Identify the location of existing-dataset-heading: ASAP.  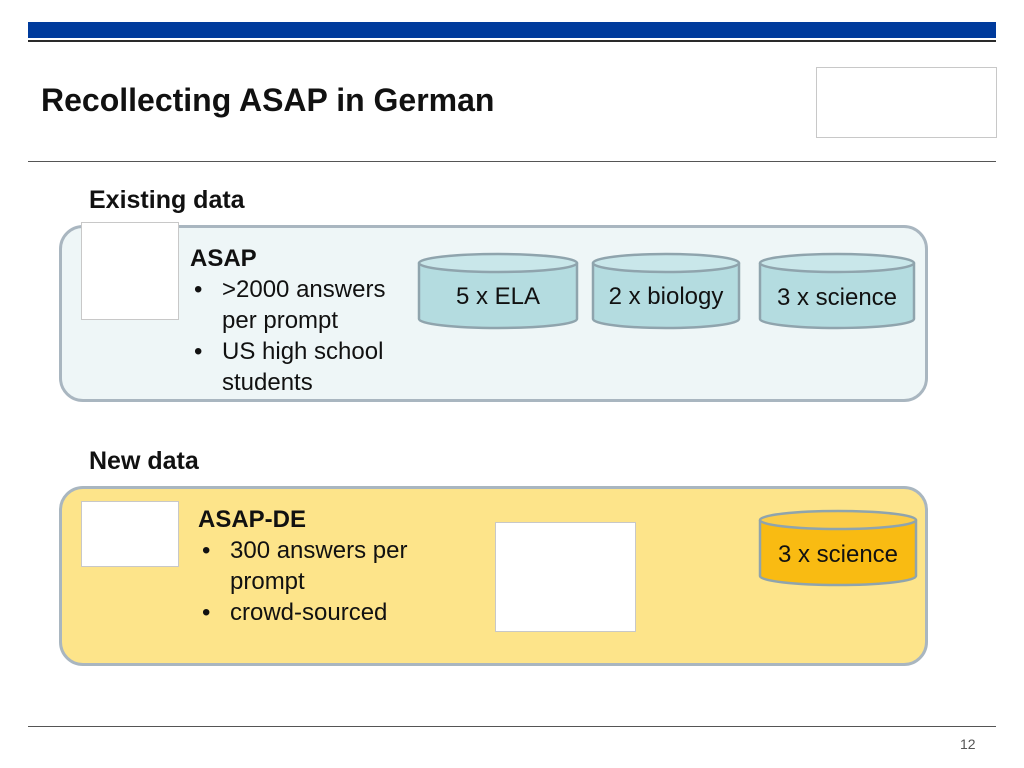
(223, 258).